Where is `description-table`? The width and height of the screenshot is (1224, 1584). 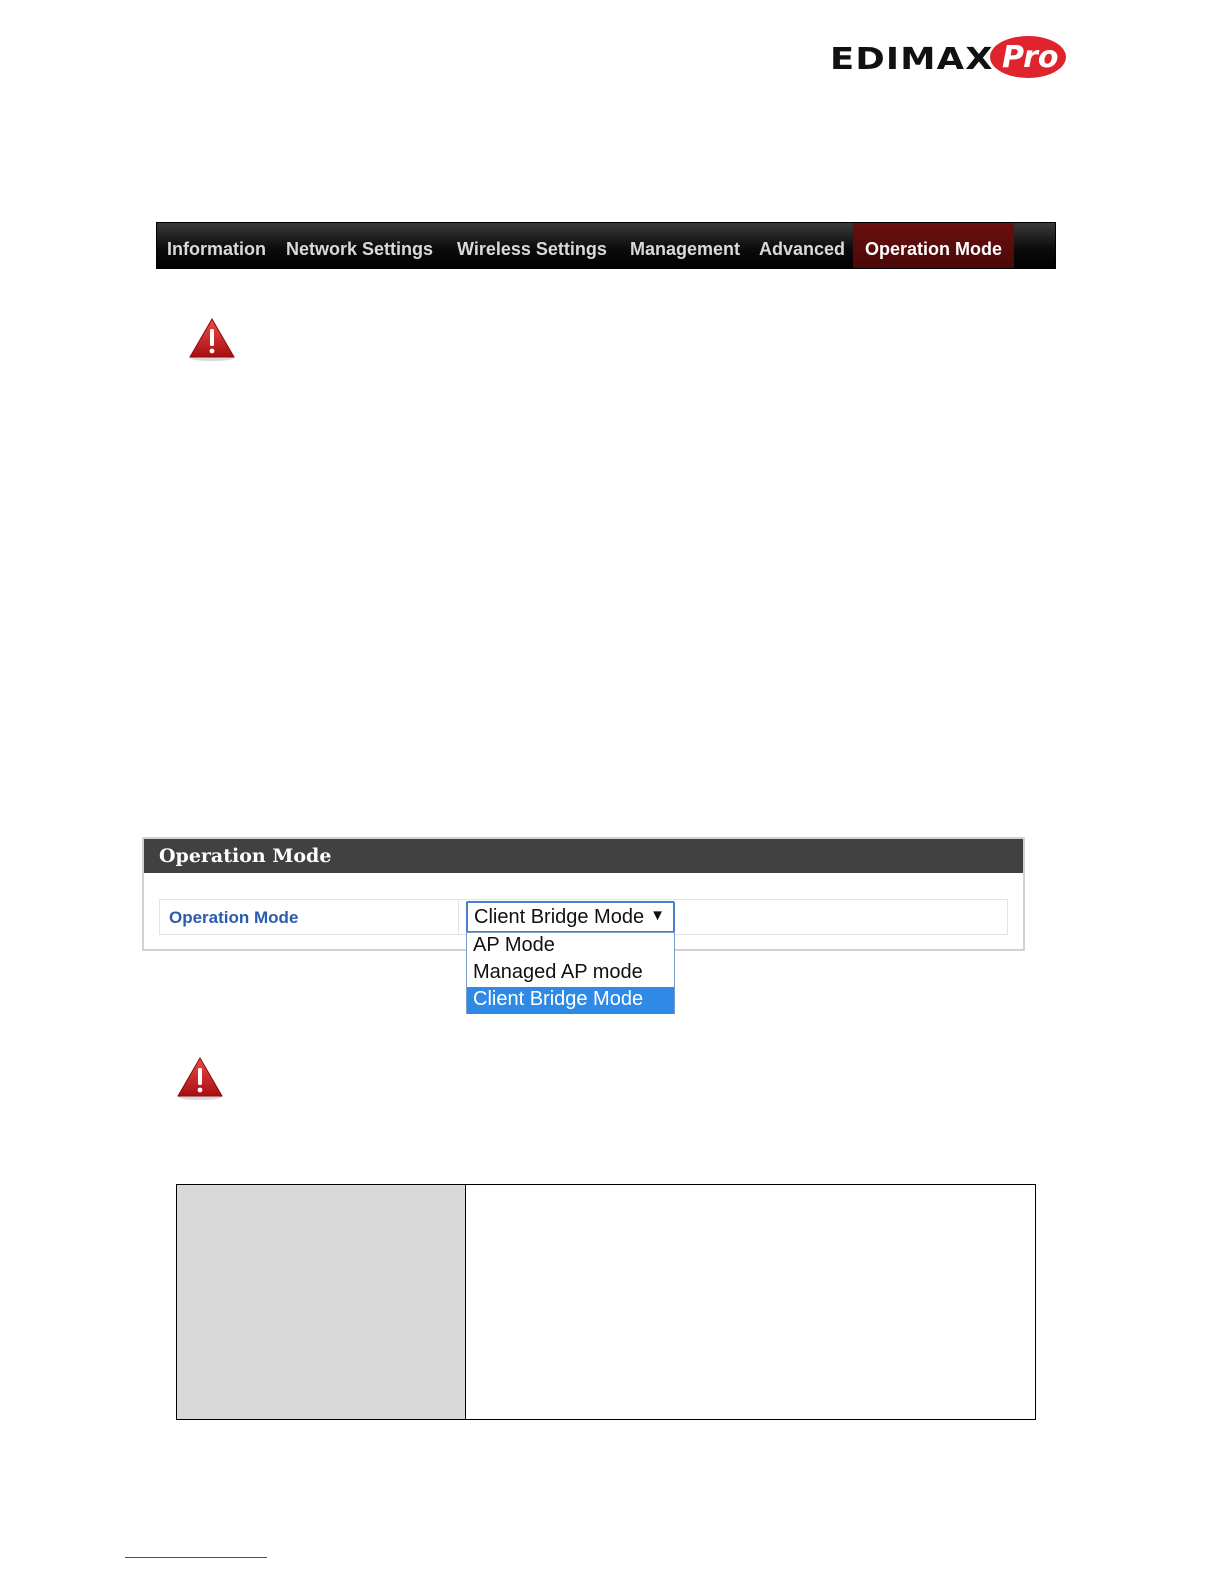 description-table is located at coordinates (606, 1302).